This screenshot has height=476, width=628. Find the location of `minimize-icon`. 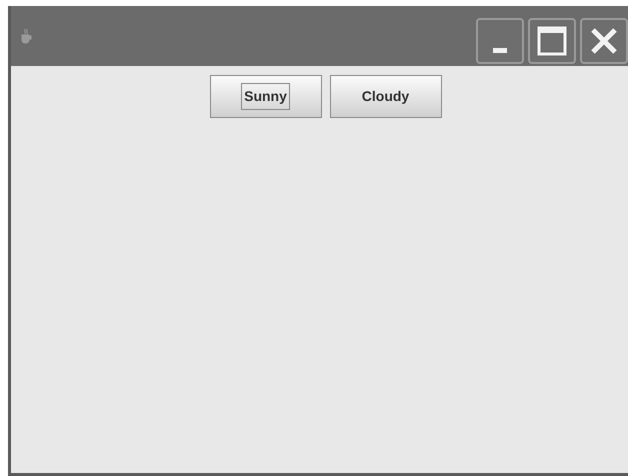

minimize-icon is located at coordinates (500, 50).